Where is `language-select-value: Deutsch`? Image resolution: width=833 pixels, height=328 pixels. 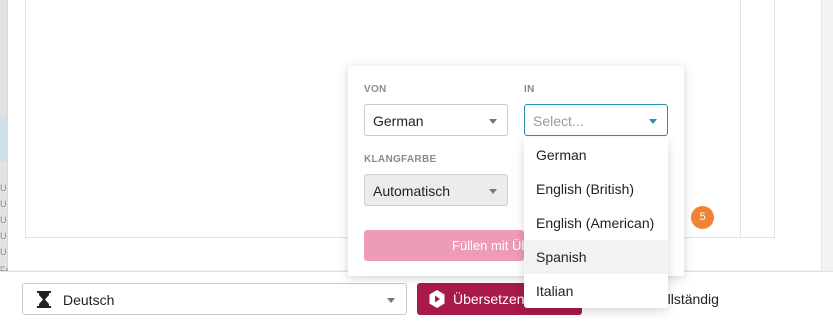 language-select-value: Deutsch is located at coordinates (89, 300).